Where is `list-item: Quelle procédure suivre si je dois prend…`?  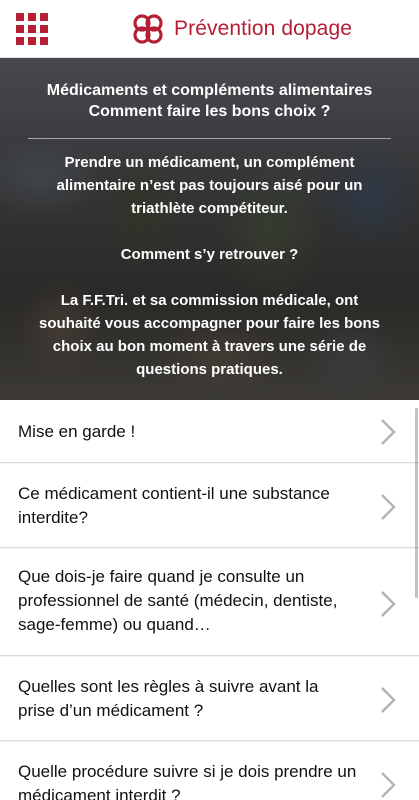 list-item: Quelle procédure suivre si je dois prend… is located at coordinates (209, 771).